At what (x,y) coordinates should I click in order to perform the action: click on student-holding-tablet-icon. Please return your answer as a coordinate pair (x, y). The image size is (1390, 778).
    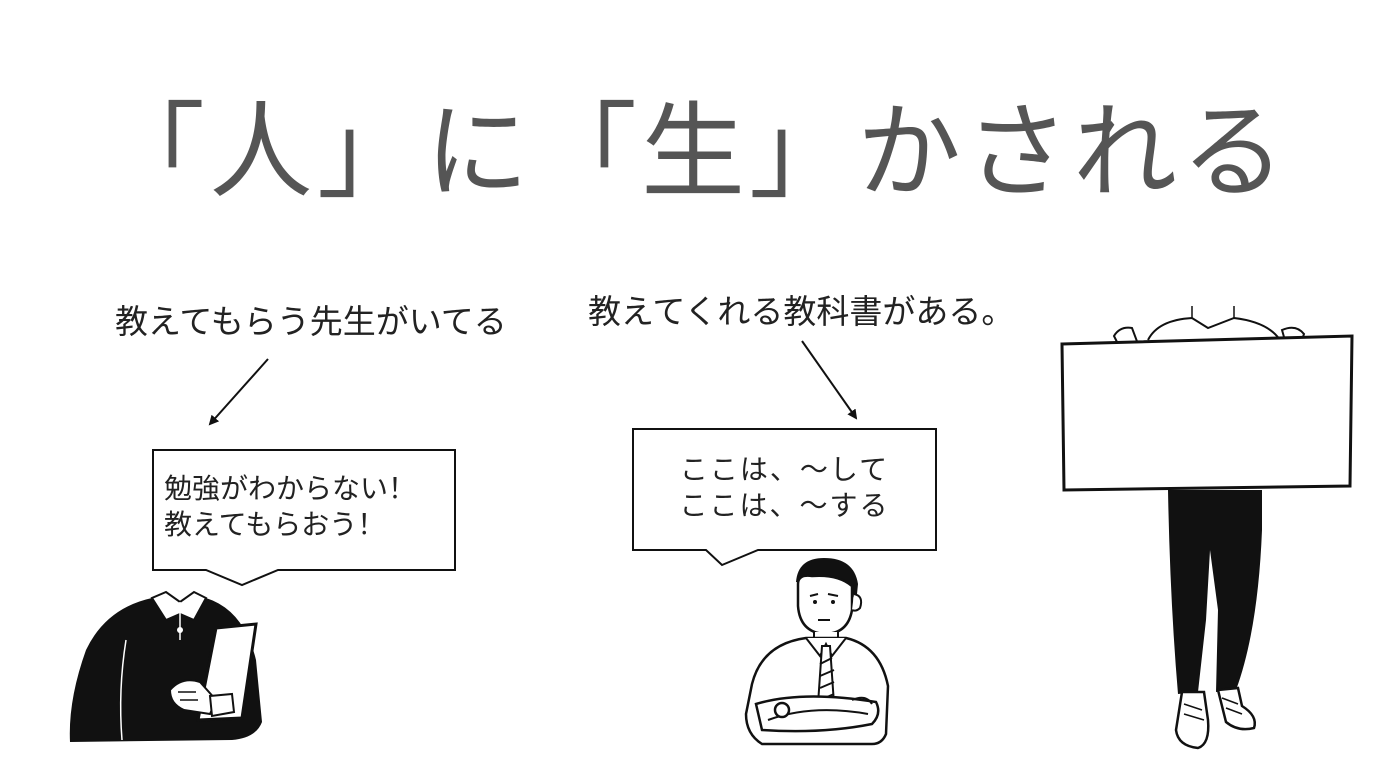
    Looking at the image, I should click on (165, 666).